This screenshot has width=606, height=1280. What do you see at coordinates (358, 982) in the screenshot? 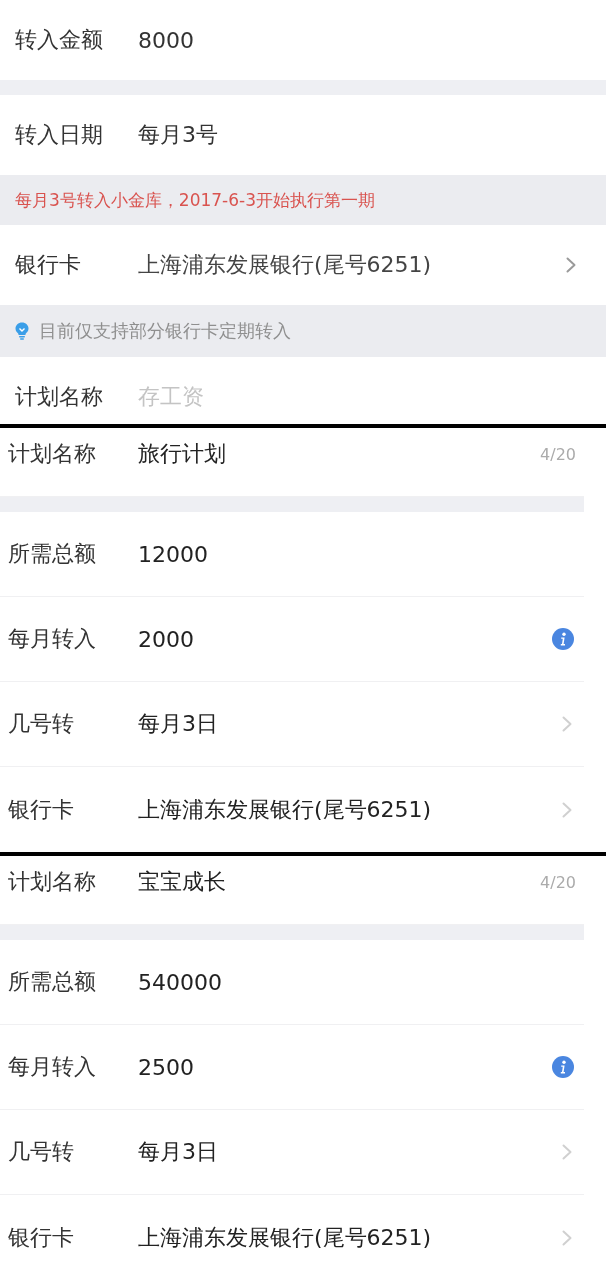
I see `text-input: 540000` at bounding box center [358, 982].